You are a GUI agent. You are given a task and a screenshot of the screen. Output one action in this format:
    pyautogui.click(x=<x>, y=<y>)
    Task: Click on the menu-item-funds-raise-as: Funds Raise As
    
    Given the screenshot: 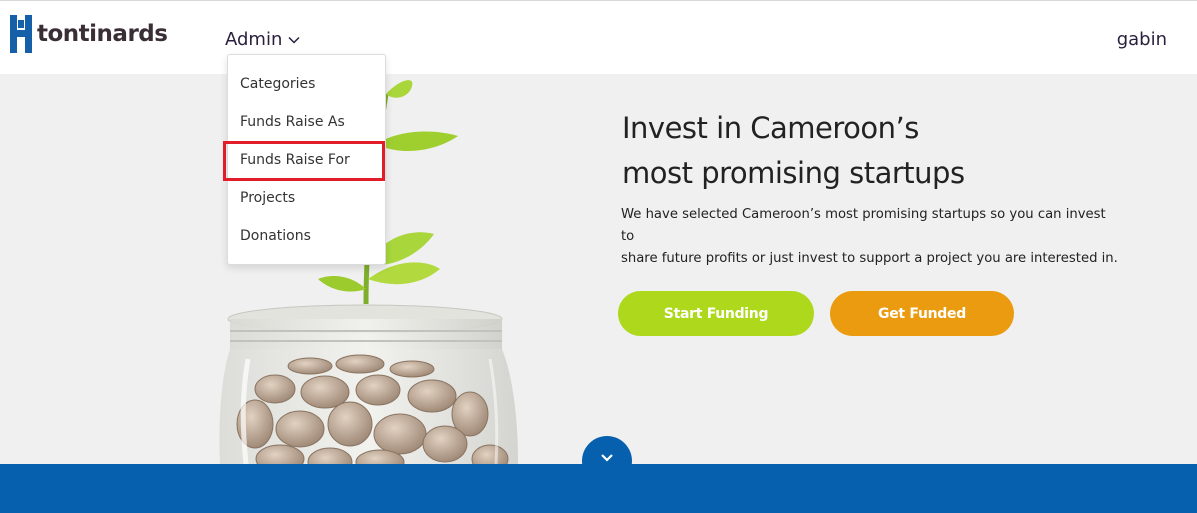 What is the action you would take?
    pyautogui.click(x=292, y=122)
    